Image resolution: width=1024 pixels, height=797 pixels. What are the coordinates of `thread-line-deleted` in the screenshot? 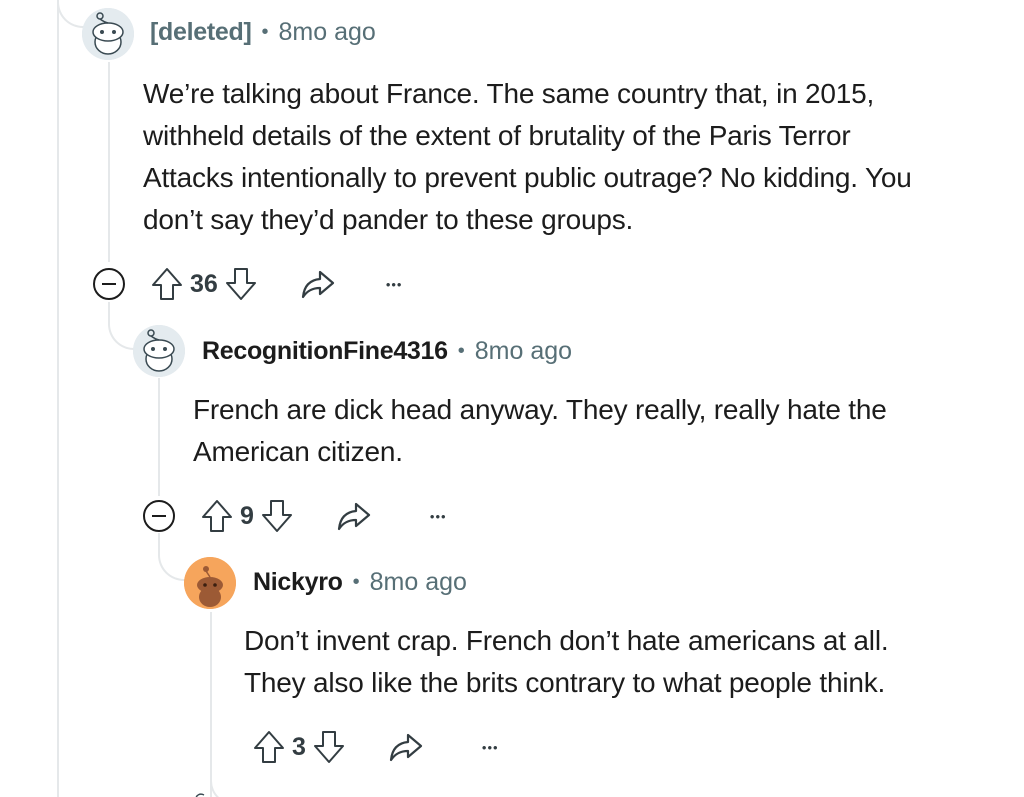 It's located at (109, 162).